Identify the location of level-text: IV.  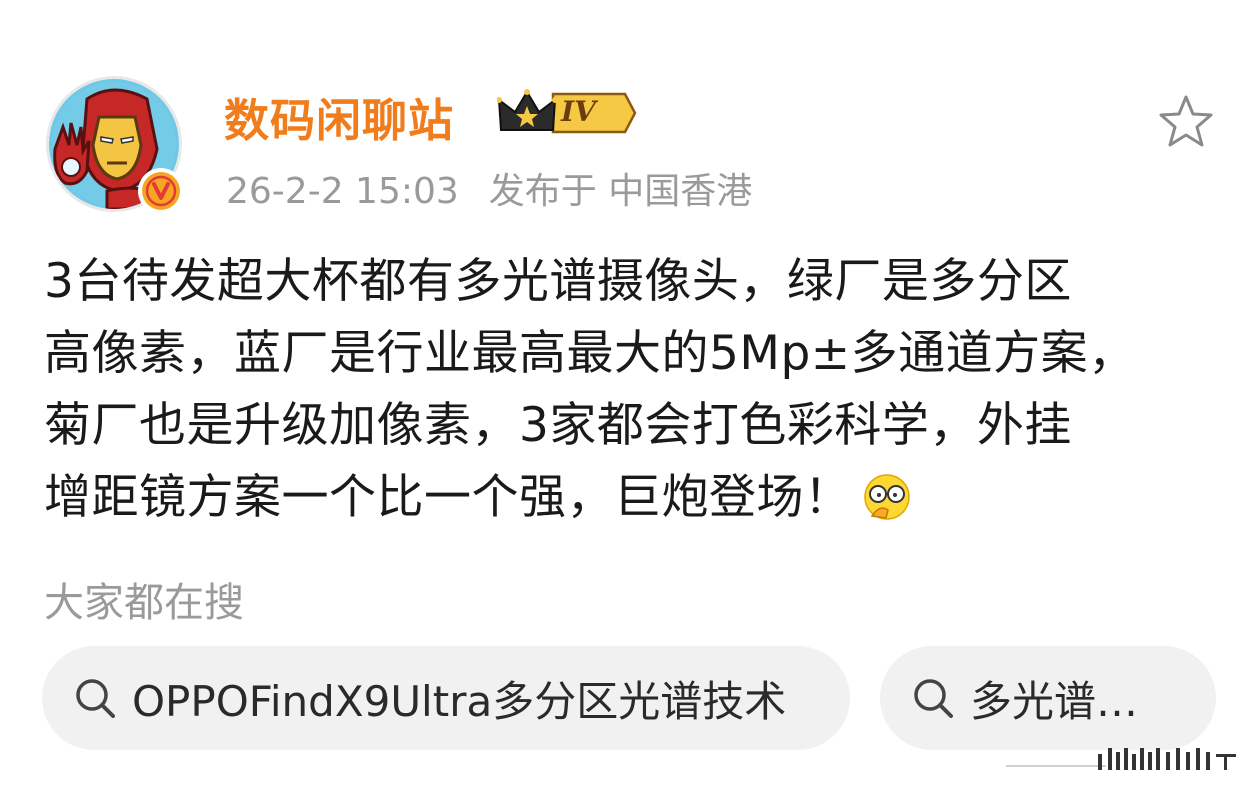
(578, 111).